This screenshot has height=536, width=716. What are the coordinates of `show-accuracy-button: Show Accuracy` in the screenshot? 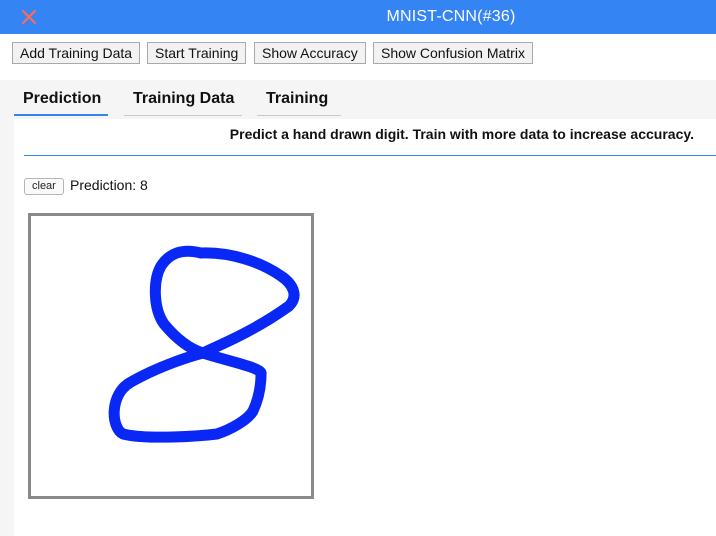 It's located at (310, 53).